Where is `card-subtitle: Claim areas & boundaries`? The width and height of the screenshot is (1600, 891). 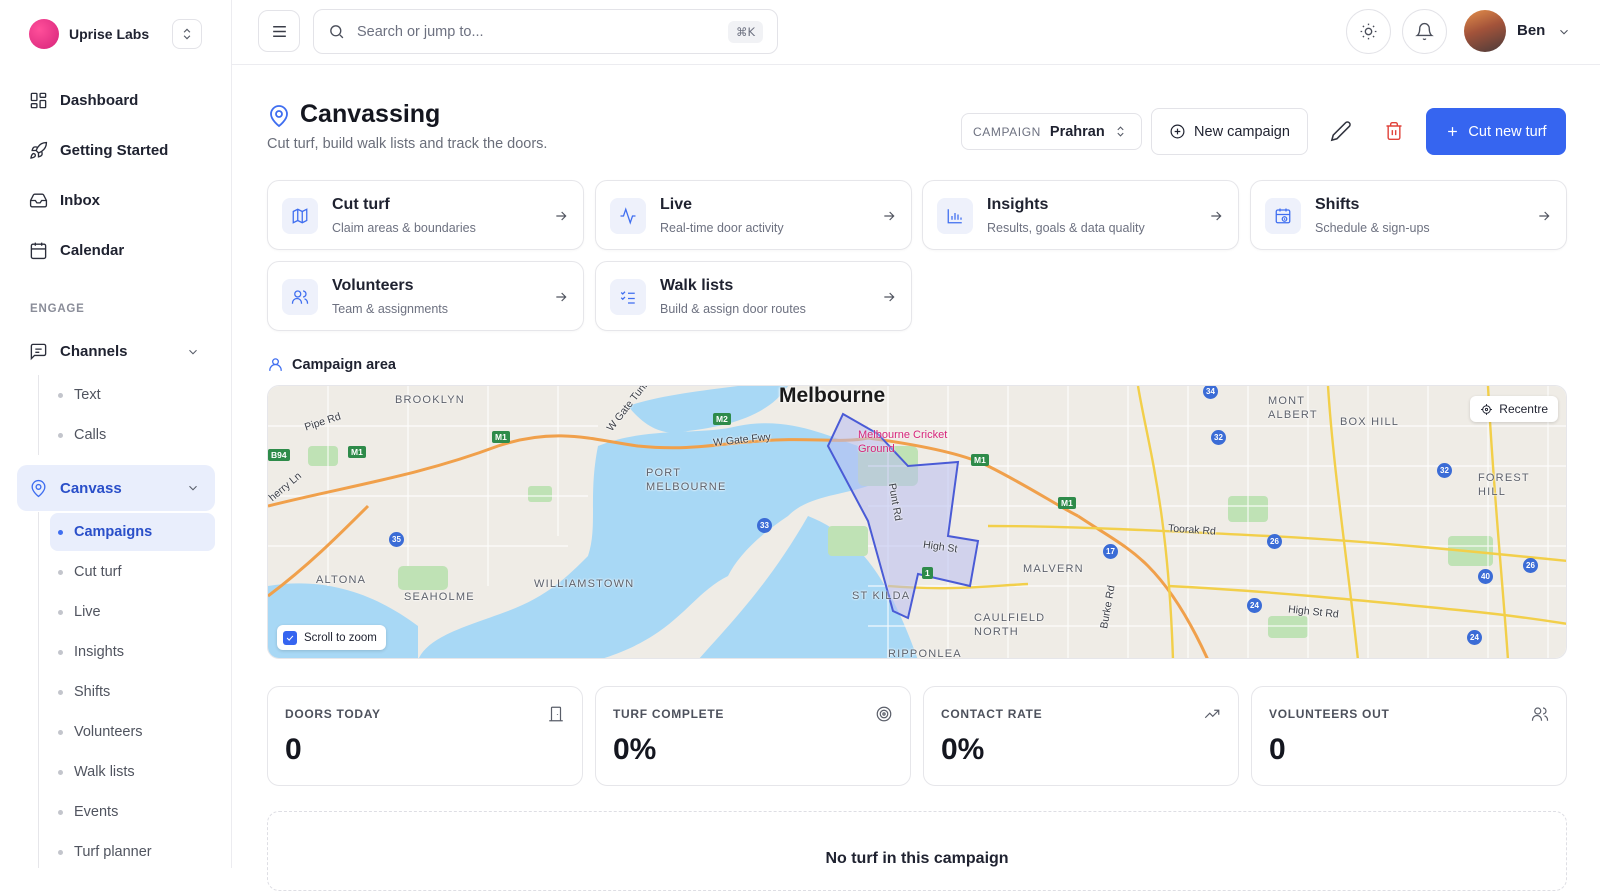
card-subtitle: Claim areas & boundaries is located at coordinates (404, 228).